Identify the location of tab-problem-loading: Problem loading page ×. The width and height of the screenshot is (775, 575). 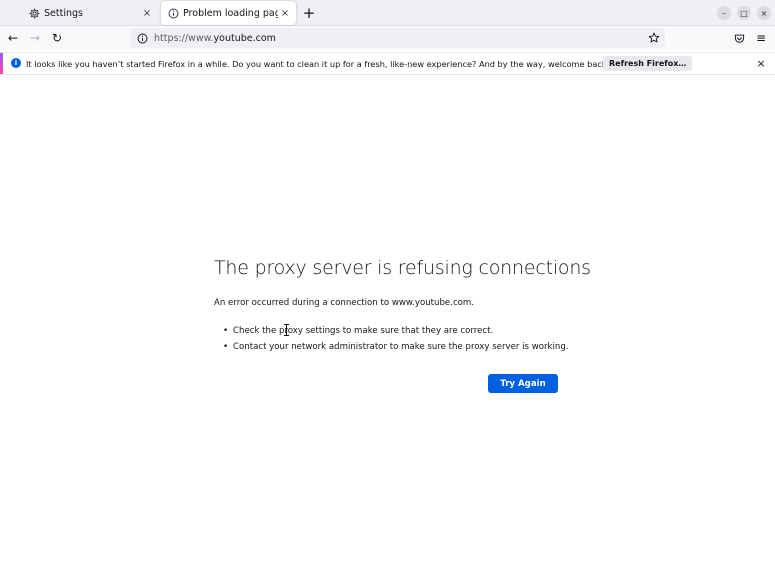
(228, 13).